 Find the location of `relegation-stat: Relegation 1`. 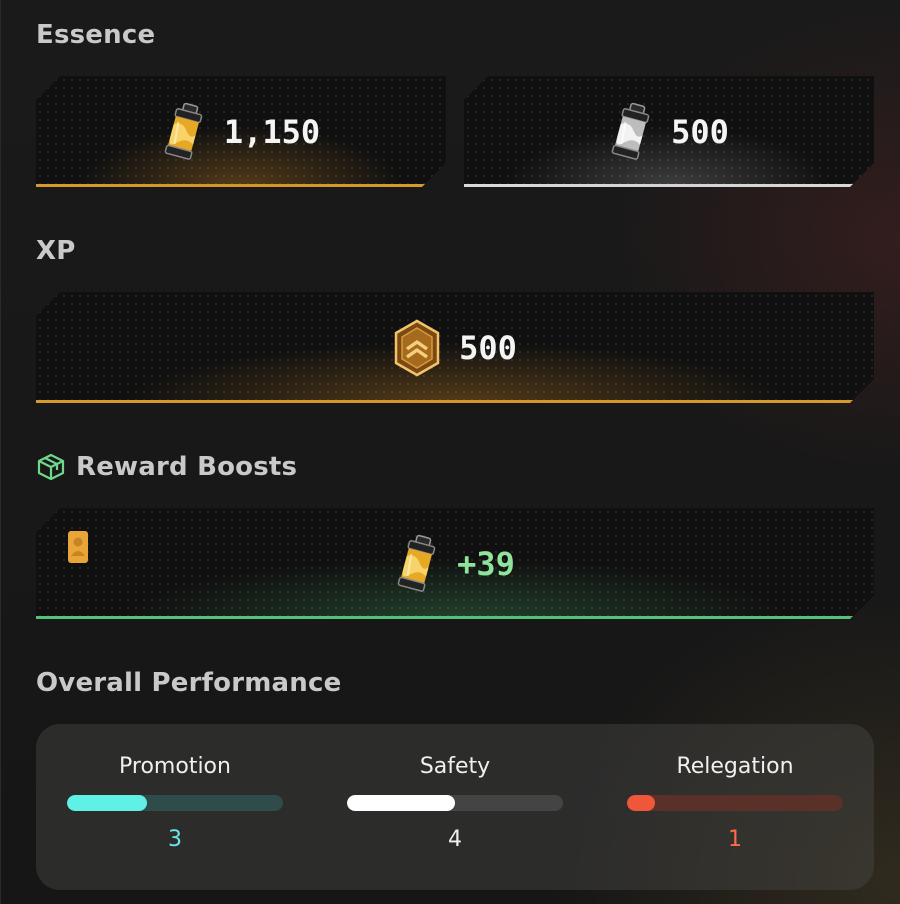

relegation-stat: Relegation 1 is located at coordinates (735, 803).